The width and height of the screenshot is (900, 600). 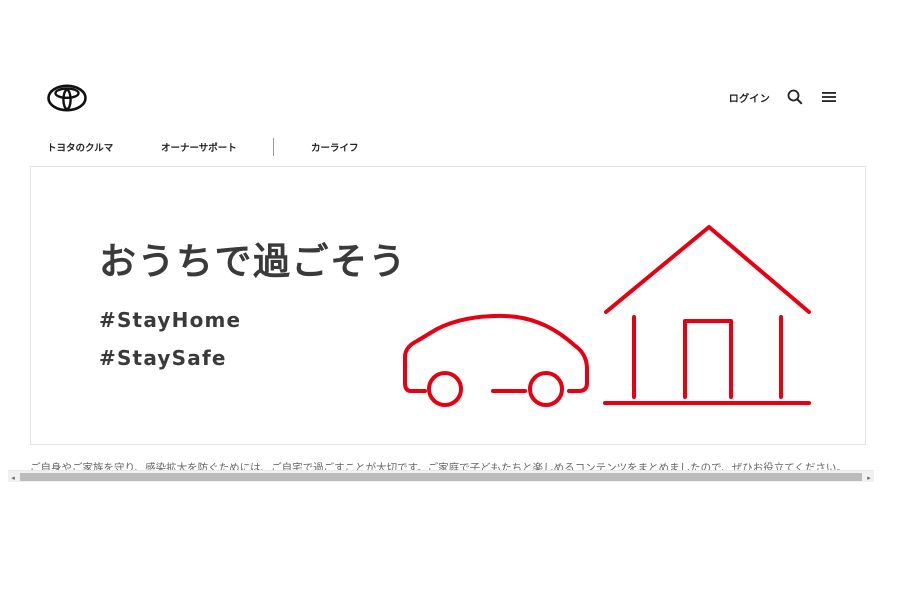 I want to click on scrollbar-thumb, so click(x=441, y=477).